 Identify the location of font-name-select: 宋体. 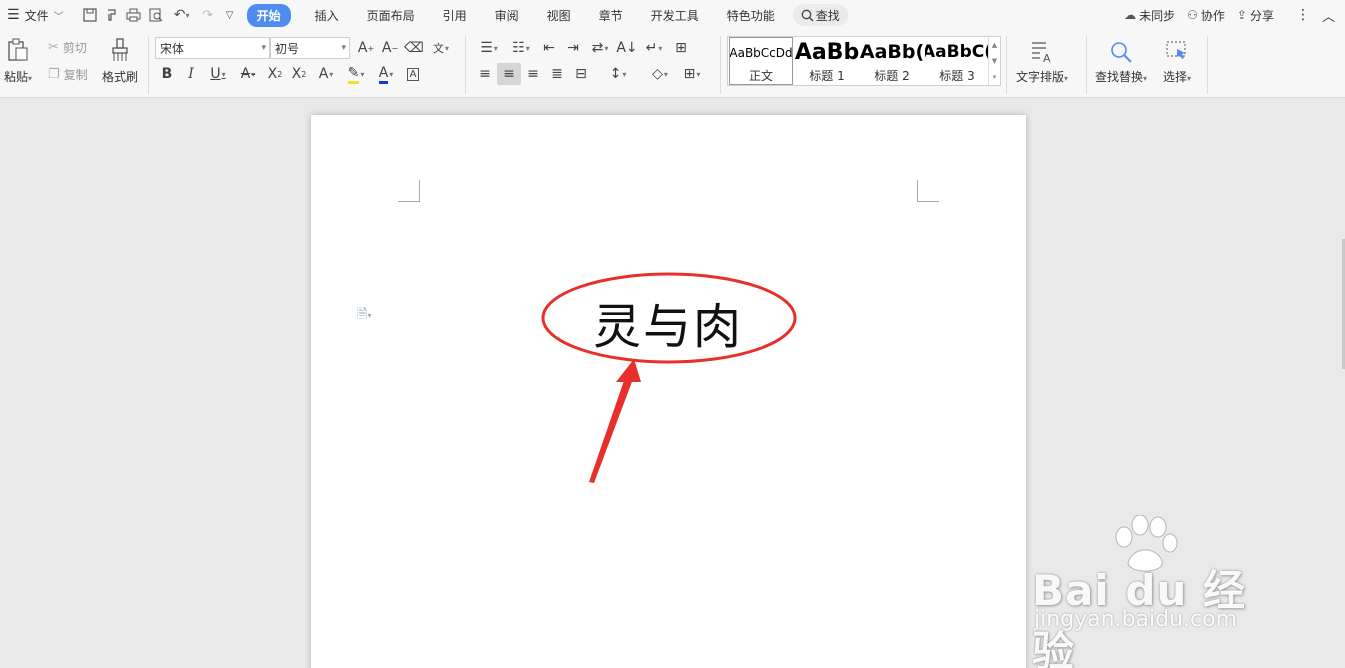
(212, 48).